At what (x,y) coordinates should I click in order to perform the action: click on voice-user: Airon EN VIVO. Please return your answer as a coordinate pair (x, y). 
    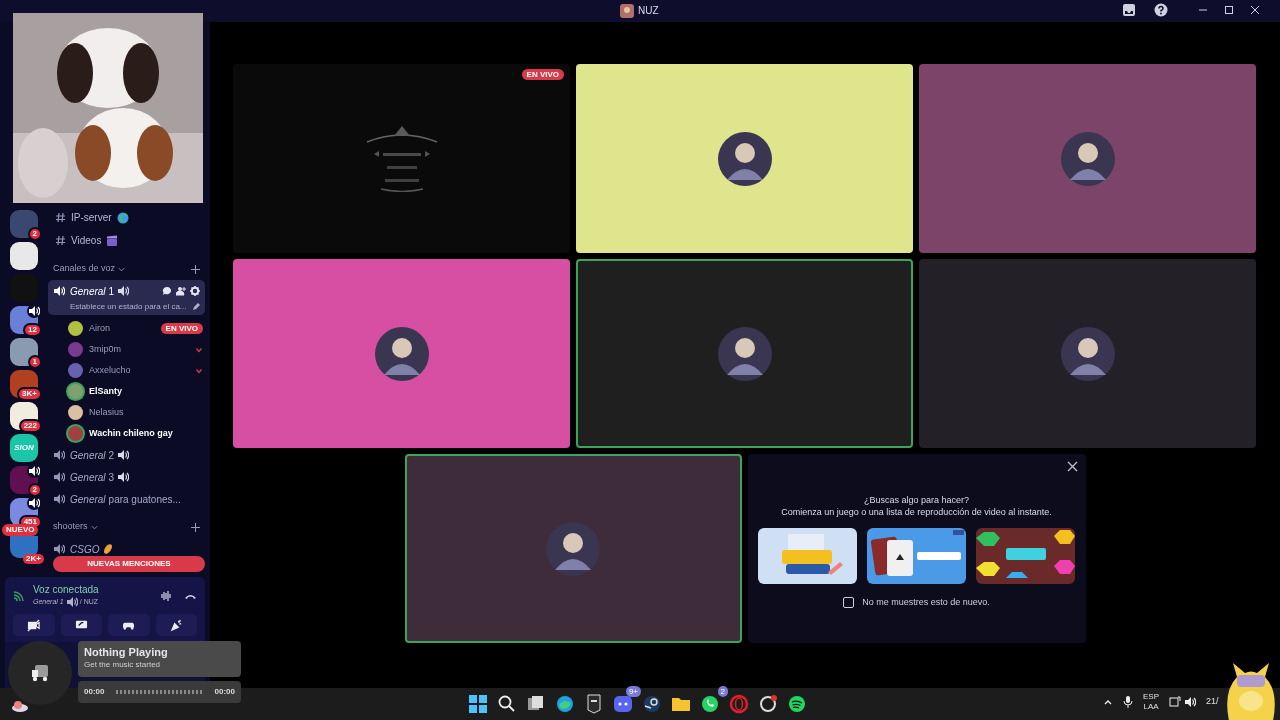
    Looking at the image, I should click on (136, 328).